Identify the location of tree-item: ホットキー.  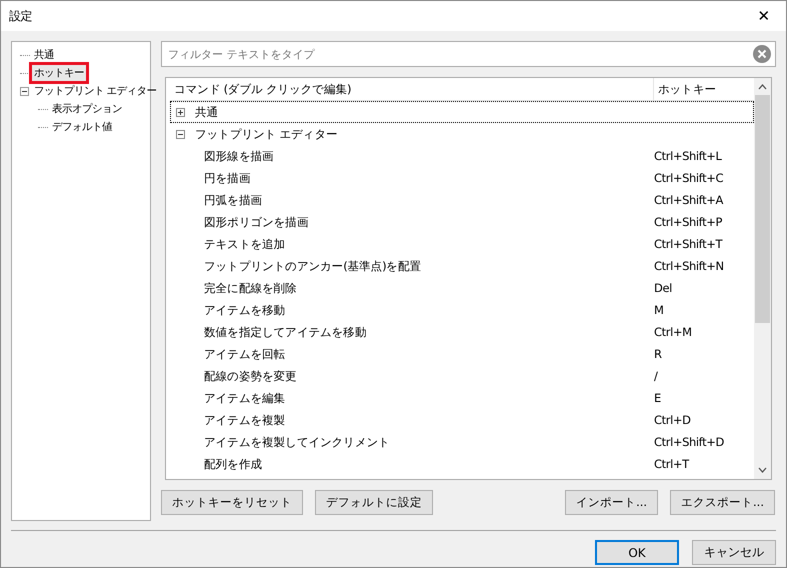
(59, 73).